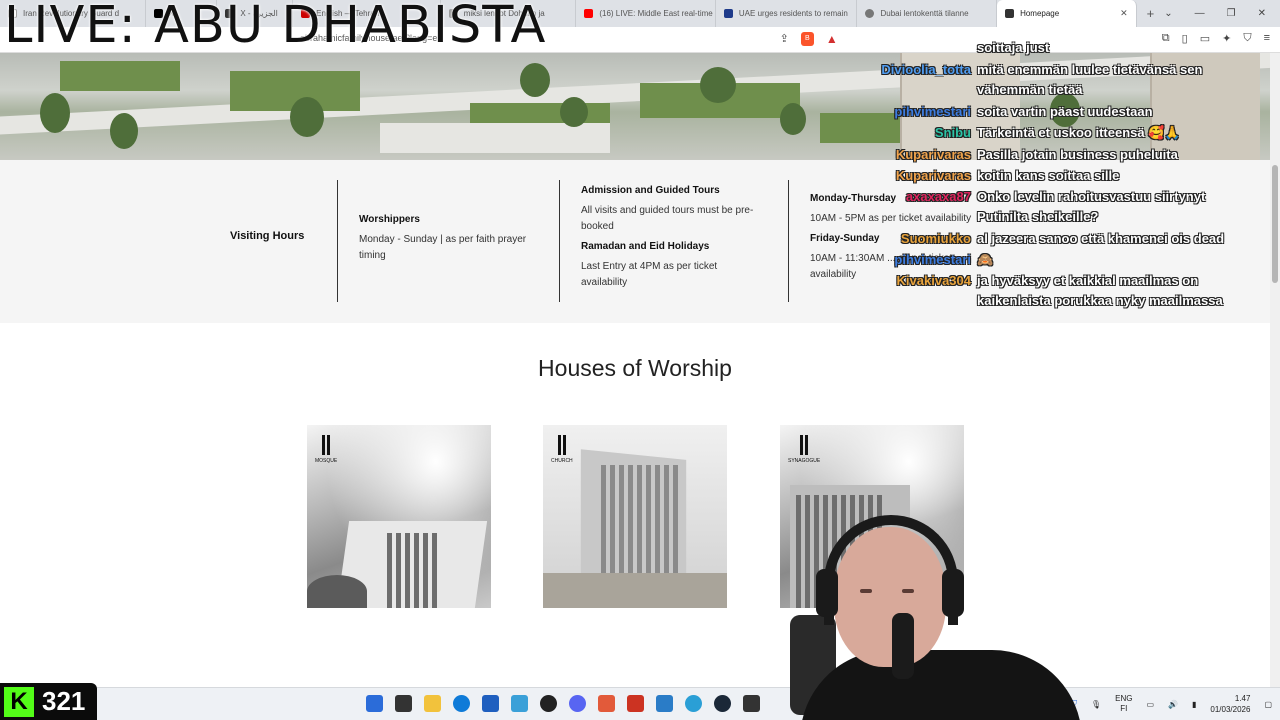 This screenshot has height=720, width=1280. I want to click on extensions-icon: ⧉, so click(1166, 39).